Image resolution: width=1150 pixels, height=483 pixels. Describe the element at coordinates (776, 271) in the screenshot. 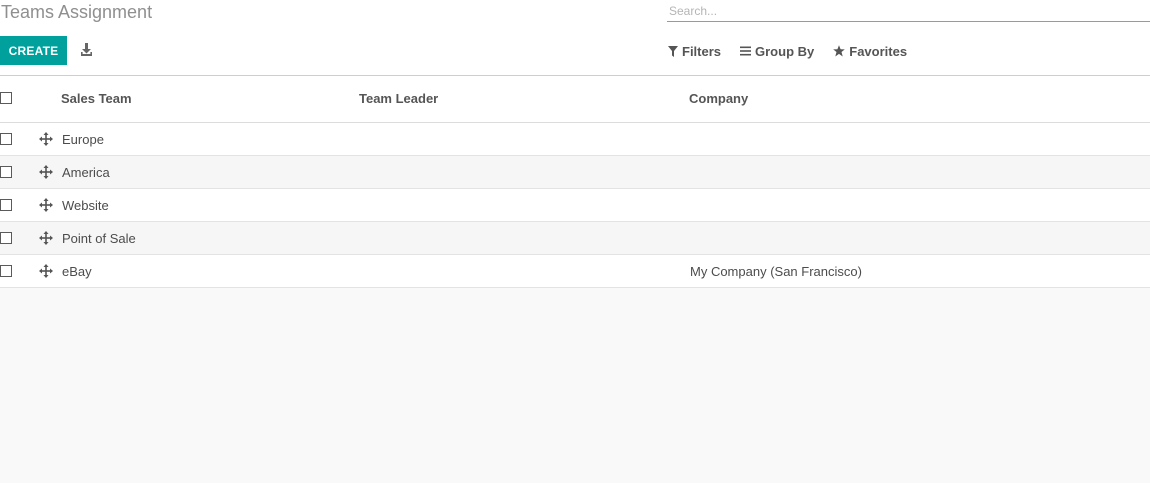

I see `company-cell: My Company (San Francisco)` at that location.